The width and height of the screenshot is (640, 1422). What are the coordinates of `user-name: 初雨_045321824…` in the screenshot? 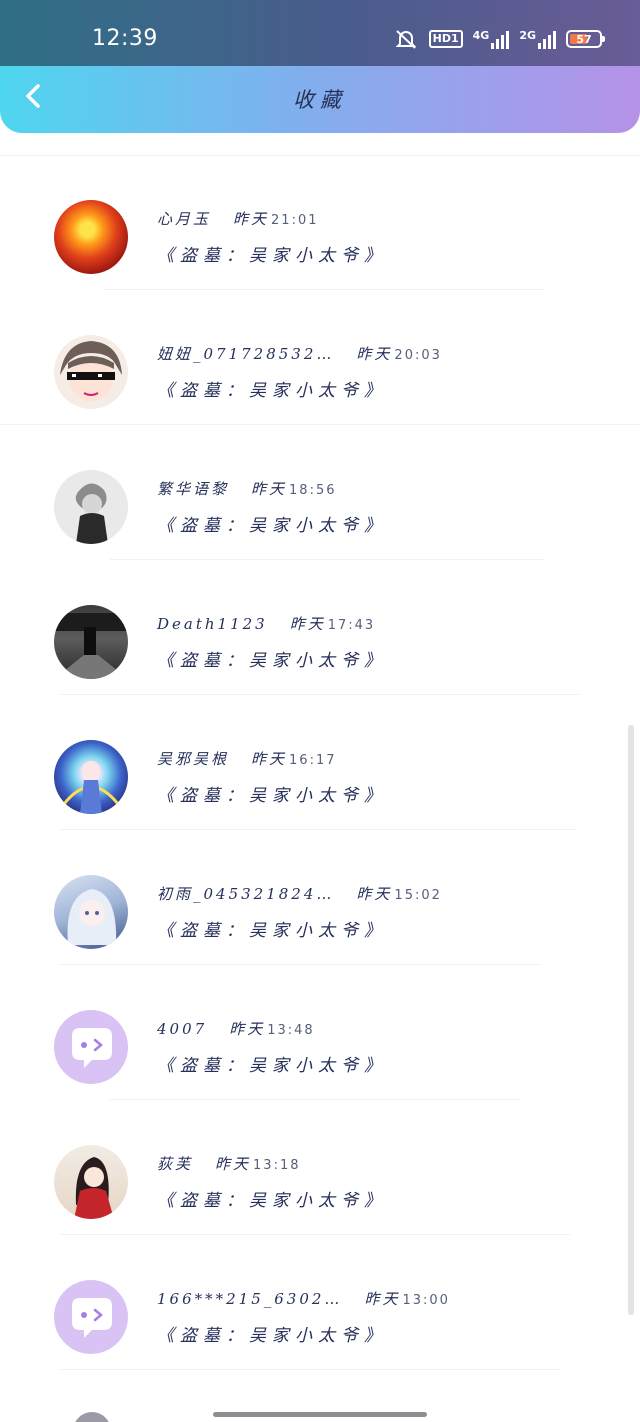 It's located at (245, 894).